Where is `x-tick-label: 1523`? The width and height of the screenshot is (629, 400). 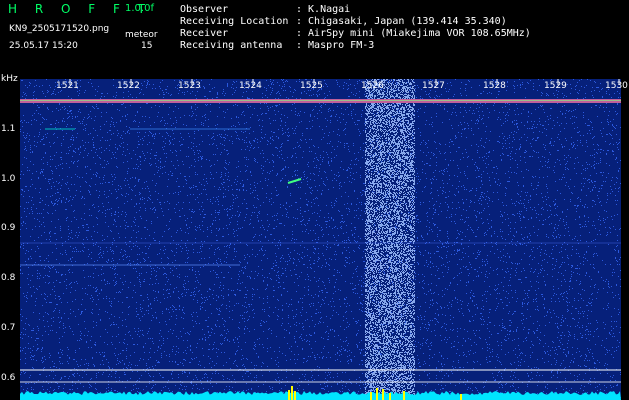 x-tick-label: 1523 is located at coordinates (189, 86).